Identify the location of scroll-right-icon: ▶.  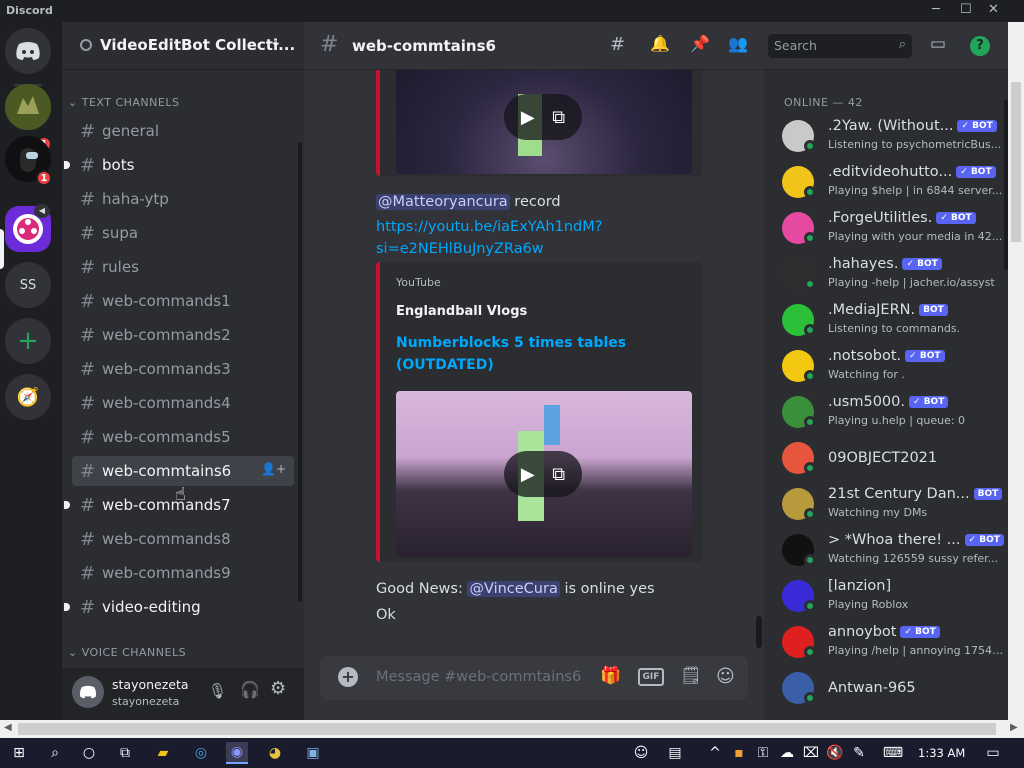
(1014, 727).